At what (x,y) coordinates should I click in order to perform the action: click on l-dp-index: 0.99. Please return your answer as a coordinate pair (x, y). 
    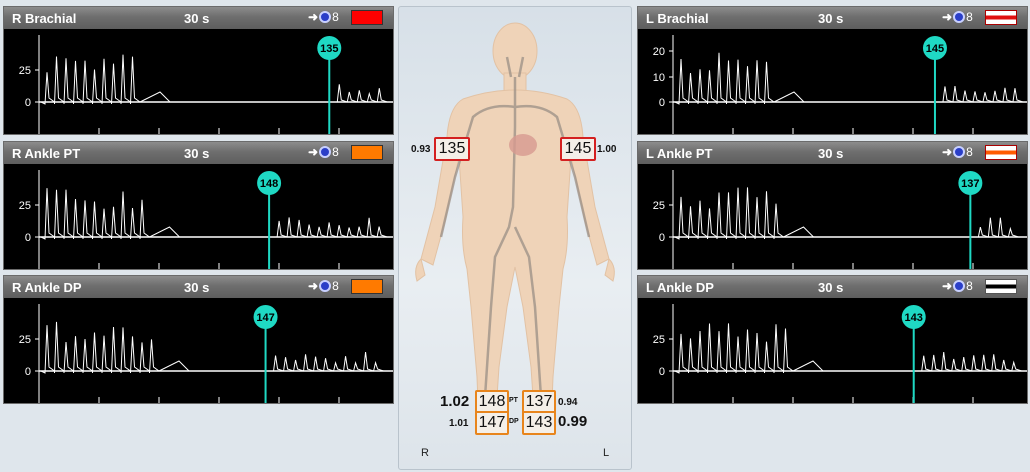
    Looking at the image, I should click on (573, 421).